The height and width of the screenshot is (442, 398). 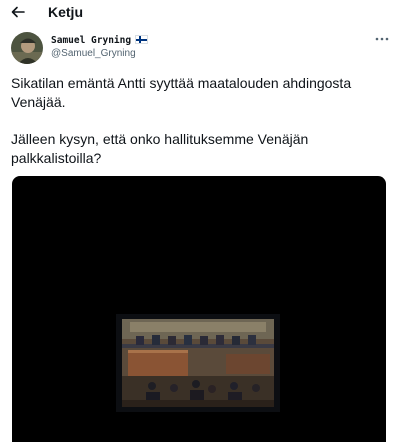 I want to click on avatar, so click(x=27, y=48).